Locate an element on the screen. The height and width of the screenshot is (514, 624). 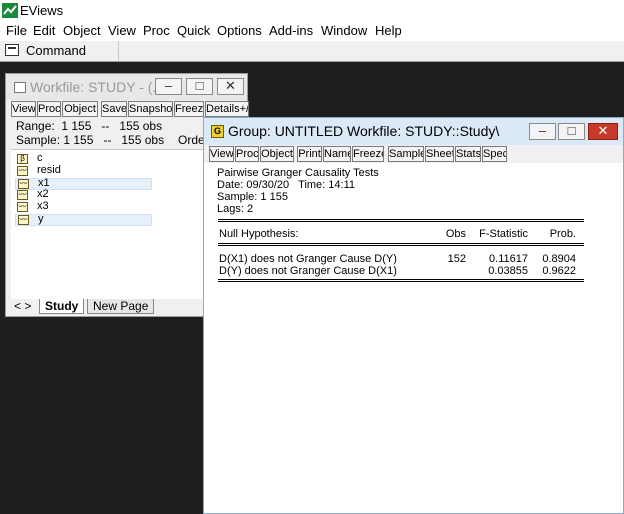
grp-print-button: Print is located at coordinates (309, 154).